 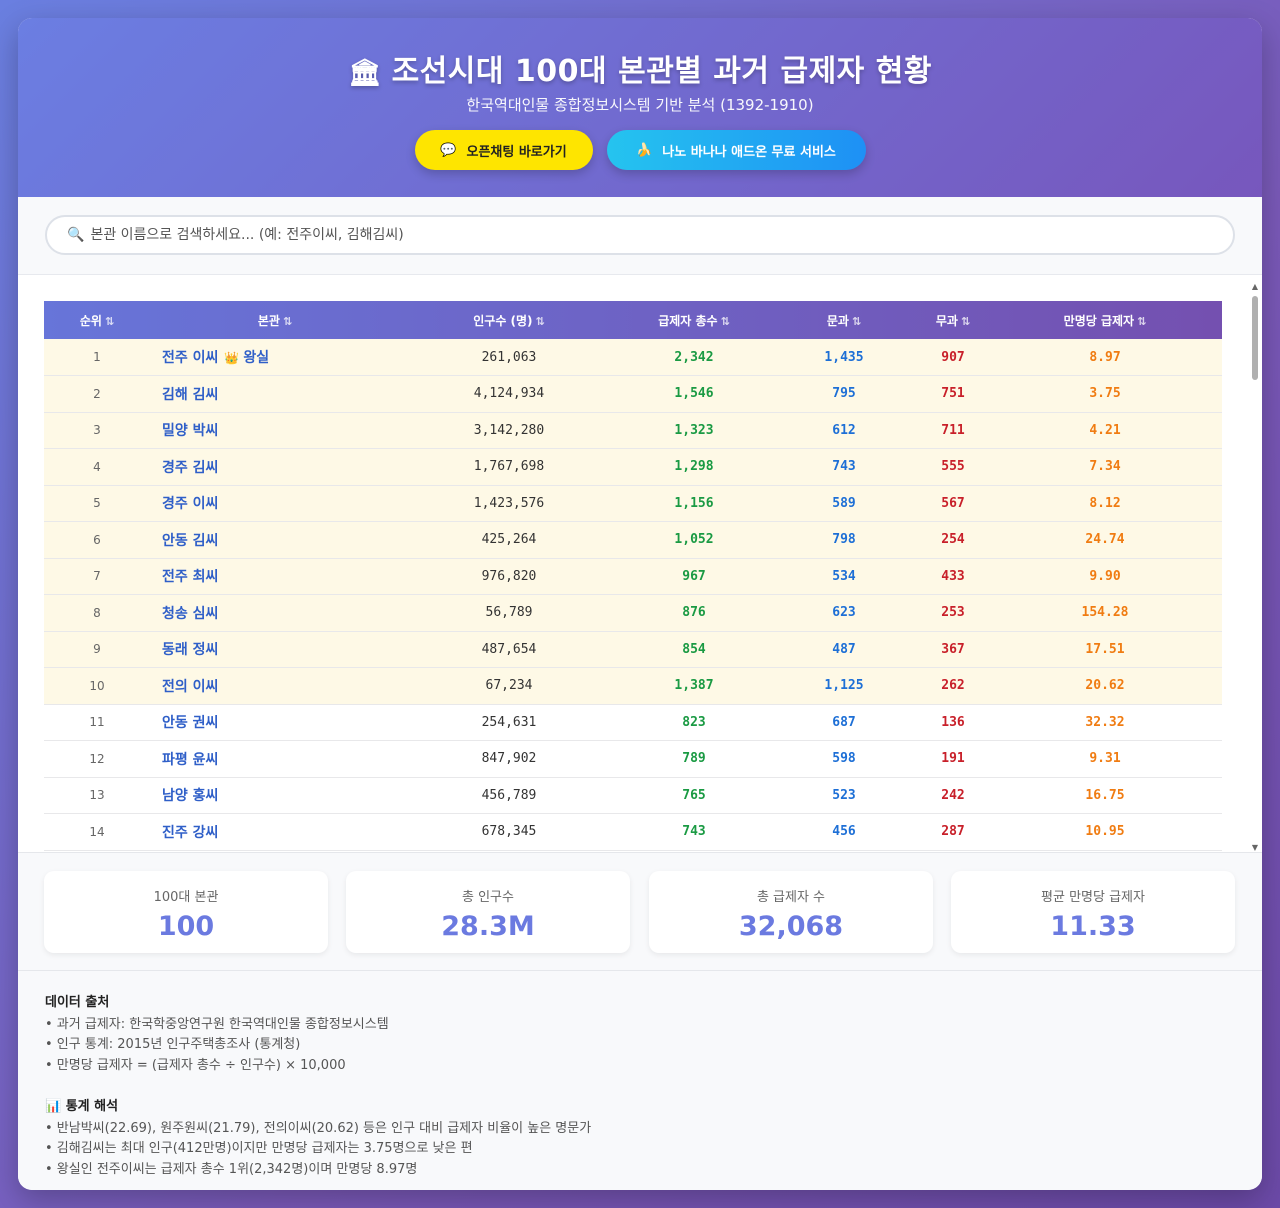 What do you see at coordinates (97, 467) in the screenshot?
I see `rank-cell: 4` at bounding box center [97, 467].